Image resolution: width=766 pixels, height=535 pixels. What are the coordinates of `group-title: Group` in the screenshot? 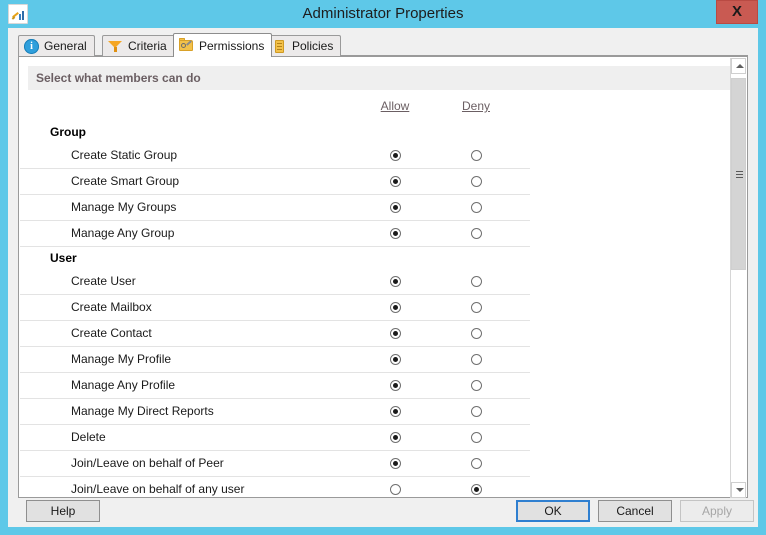 It's located at (68, 132).